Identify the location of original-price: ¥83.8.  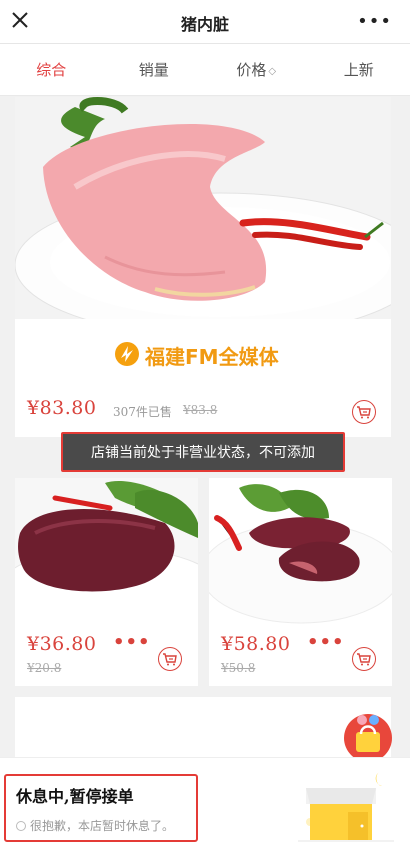
(200, 410).